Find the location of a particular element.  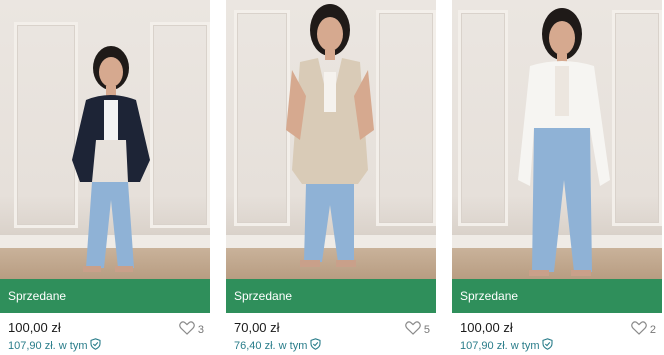

favourite-count: 5 is located at coordinates (426, 329).